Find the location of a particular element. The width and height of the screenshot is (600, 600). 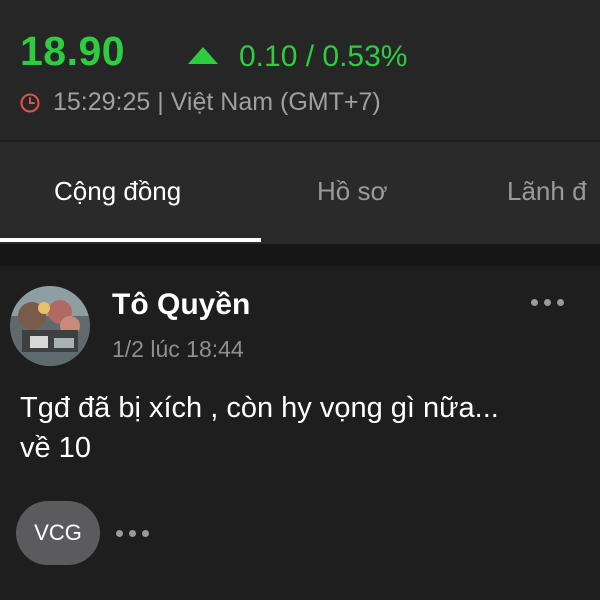

triangle-up-icon is located at coordinates (203, 55).